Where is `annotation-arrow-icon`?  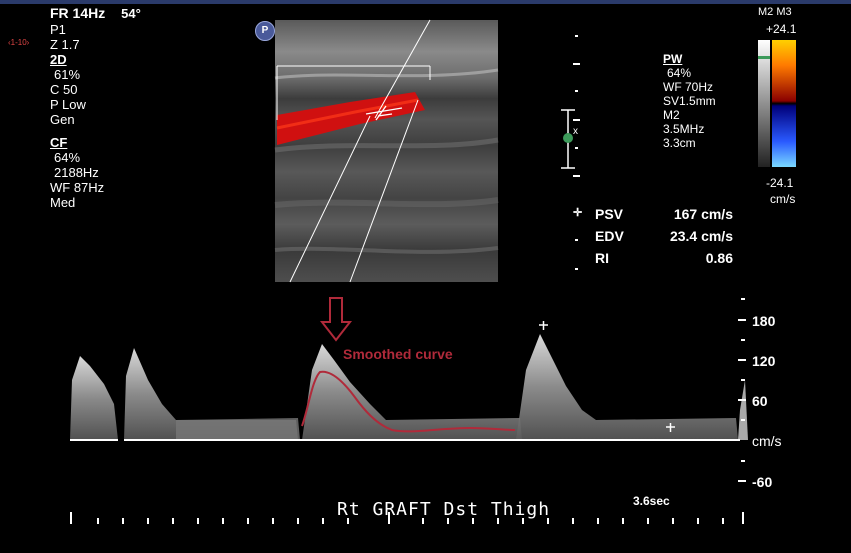 annotation-arrow-icon is located at coordinates (336, 319).